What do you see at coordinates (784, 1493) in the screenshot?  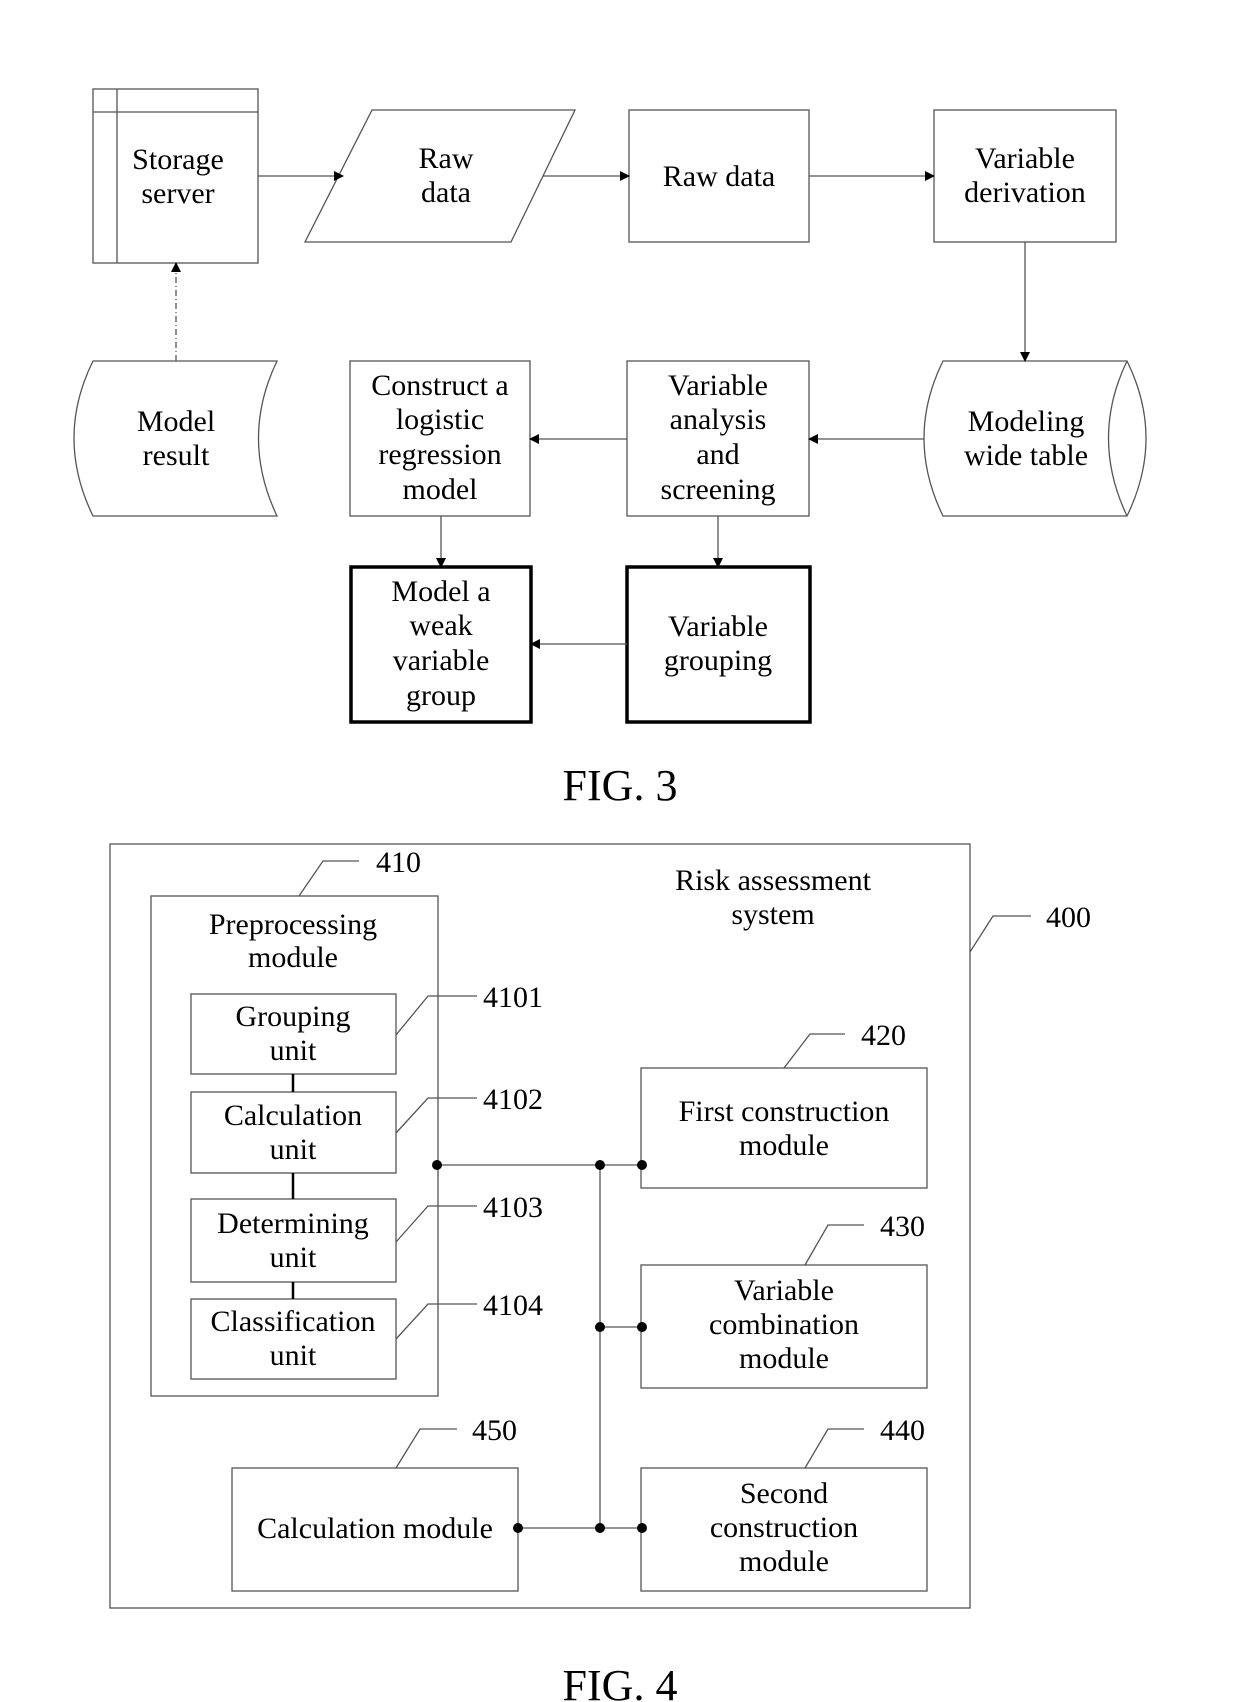 I see `second-construction-line-1: Second` at bounding box center [784, 1493].